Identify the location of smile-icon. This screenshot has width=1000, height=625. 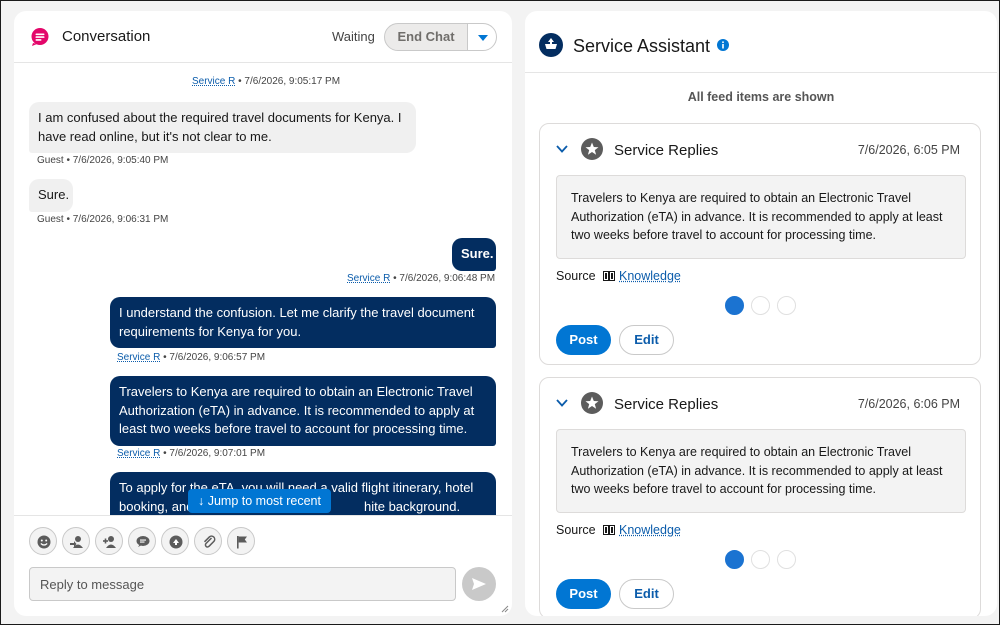
(44, 542).